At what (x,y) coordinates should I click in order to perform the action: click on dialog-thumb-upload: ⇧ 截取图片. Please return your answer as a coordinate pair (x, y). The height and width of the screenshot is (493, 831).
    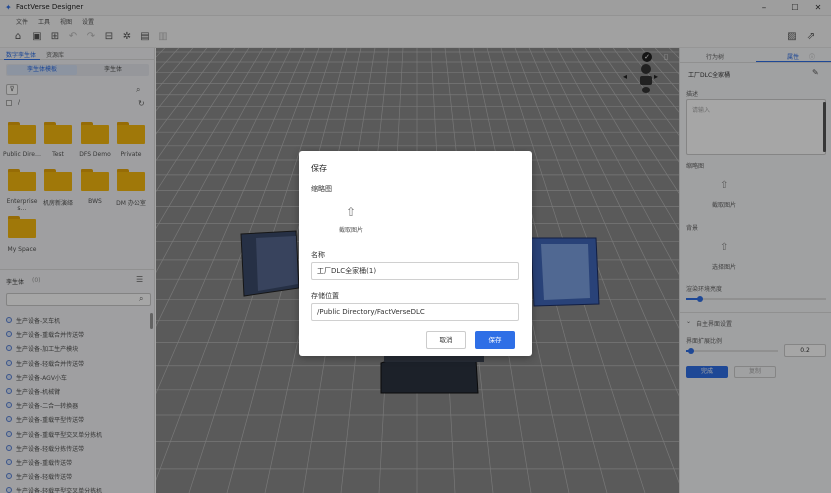
    Looking at the image, I should click on (352, 223).